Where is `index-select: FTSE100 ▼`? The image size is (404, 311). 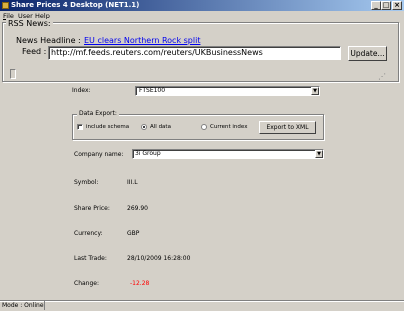 index-select: FTSE100 ▼ is located at coordinates (227, 91).